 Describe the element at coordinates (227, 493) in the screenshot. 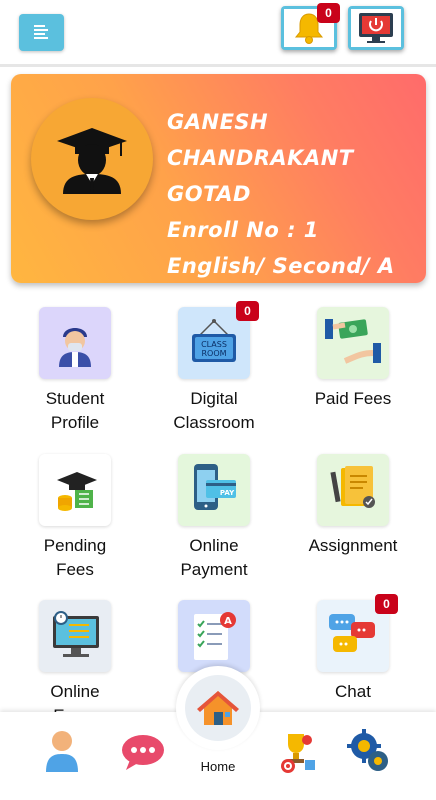

I see `svg-text: PAY` at that location.